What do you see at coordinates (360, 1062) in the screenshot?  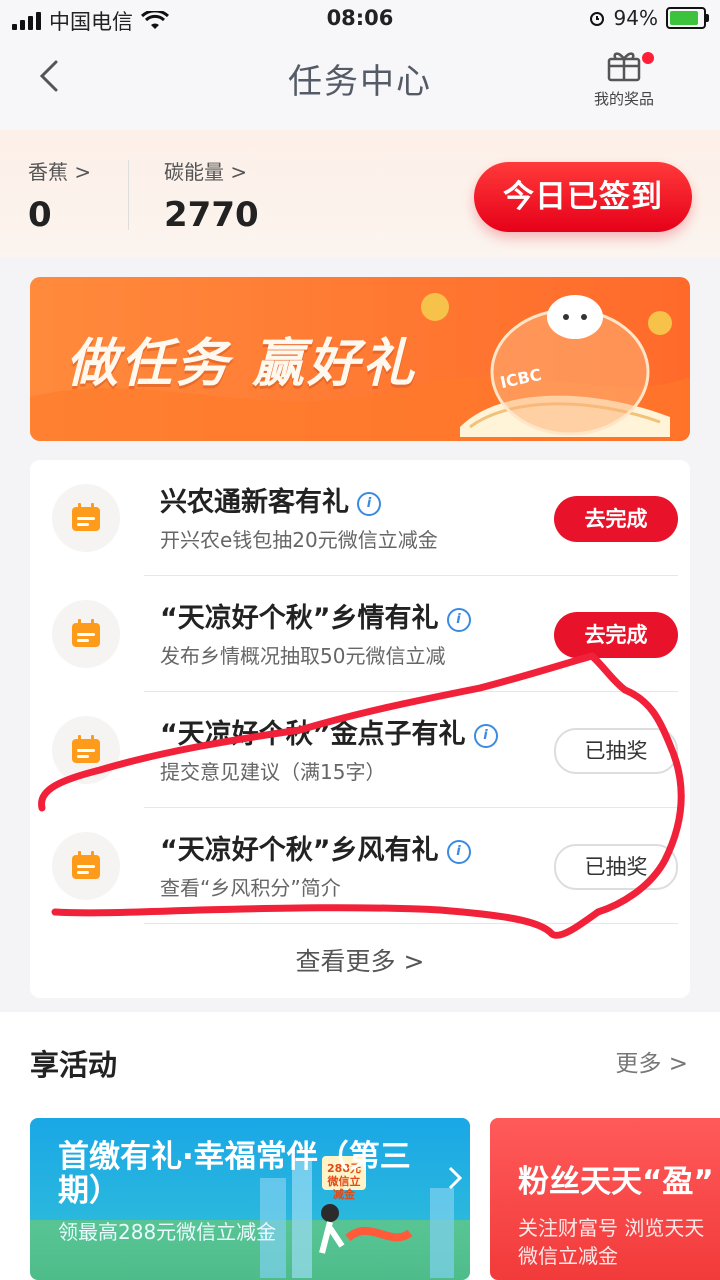 I see `activities-header: 享活动 更多 >` at bounding box center [360, 1062].